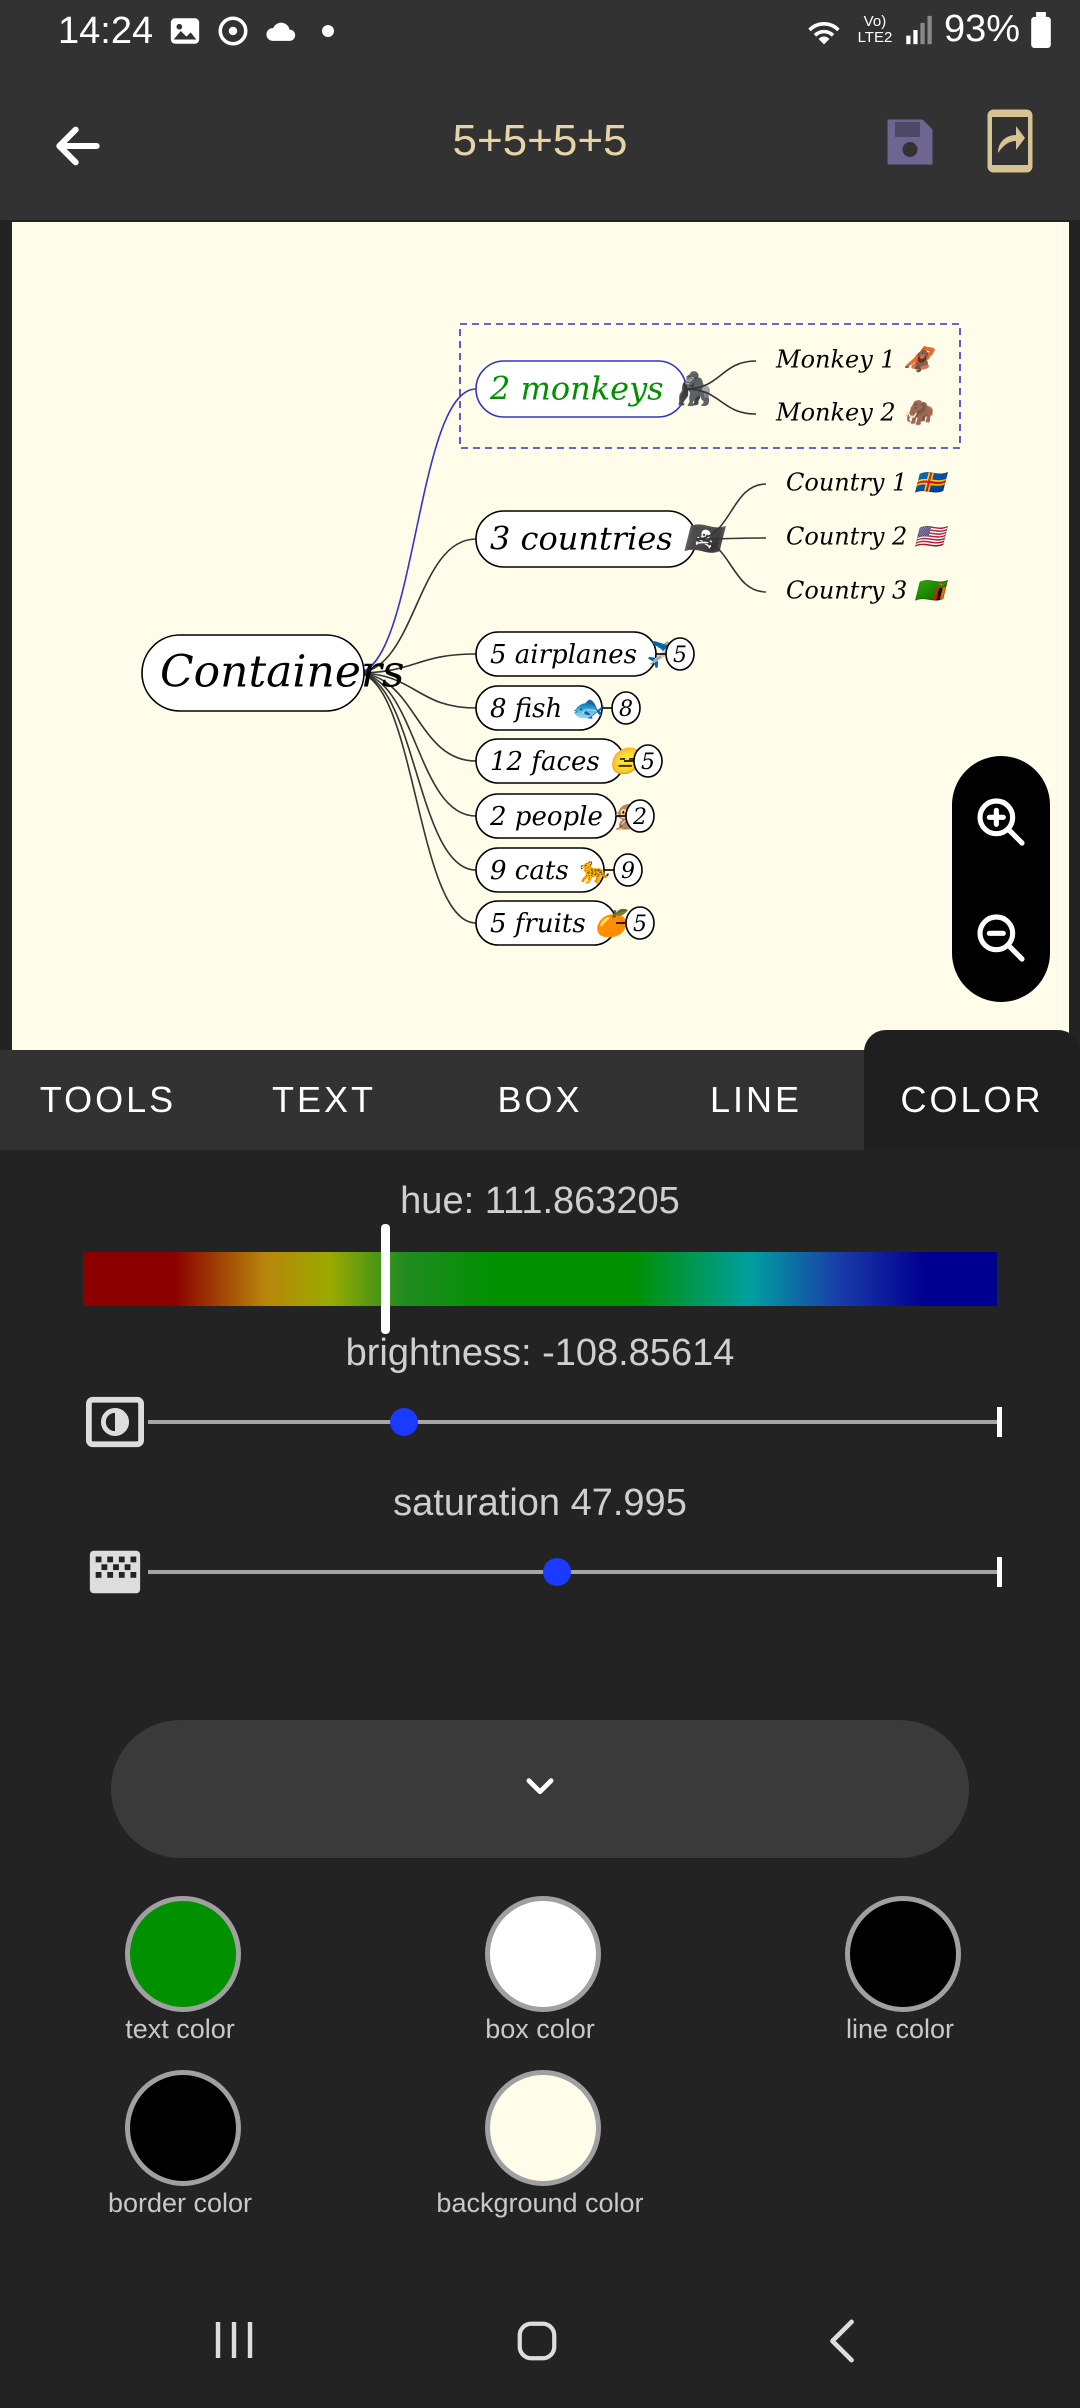 This screenshot has width=1080, height=2408. Describe the element at coordinates (1001, 938) in the screenshot. I see `zoom-out-icon` at that location.